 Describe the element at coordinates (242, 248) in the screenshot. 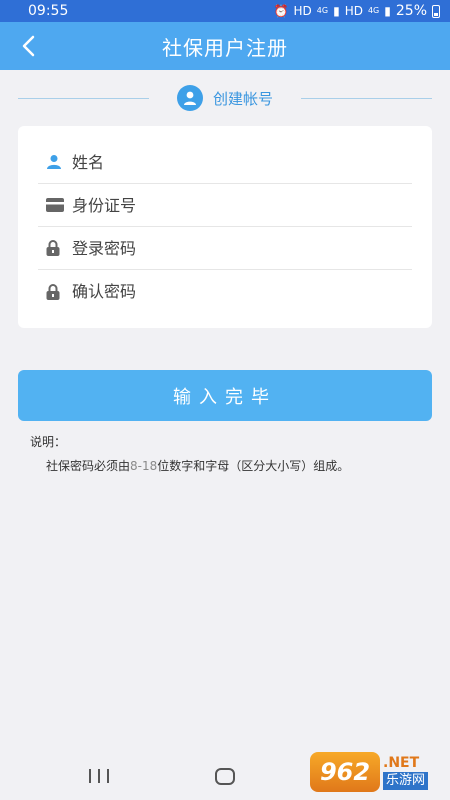

I see `password-input` at that location.